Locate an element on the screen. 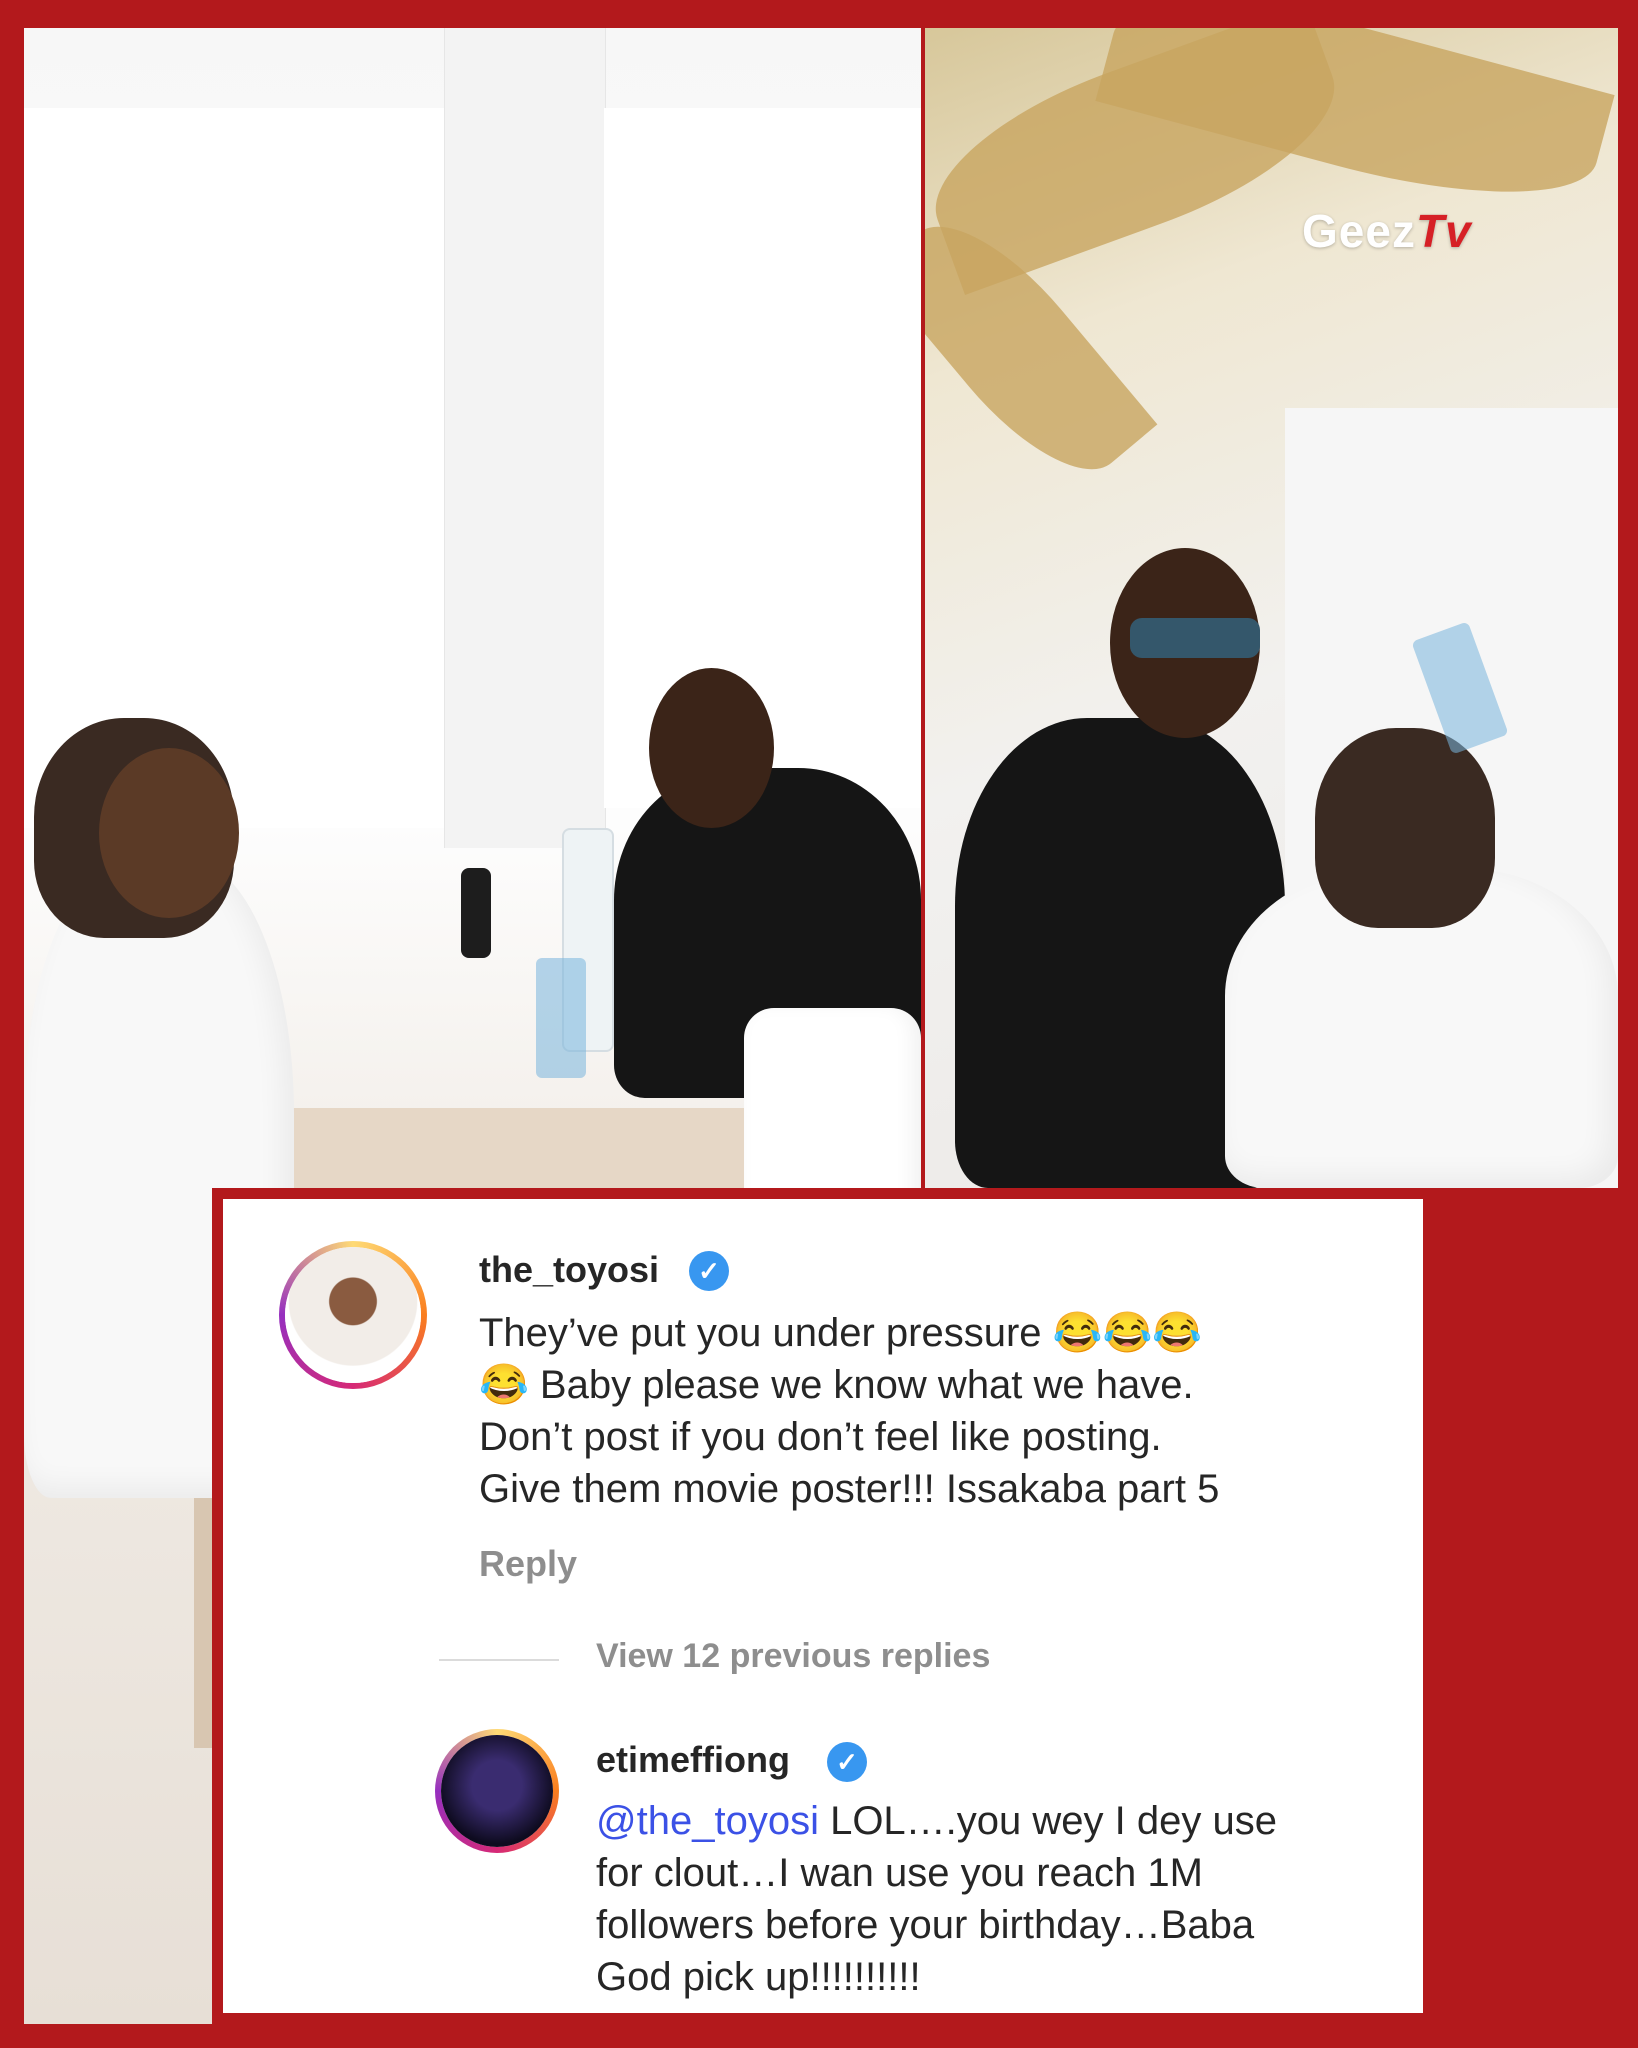 This screenshot has width=1638, height=2048. avatar-the-toyosi is located at coordinates (353, 1315).